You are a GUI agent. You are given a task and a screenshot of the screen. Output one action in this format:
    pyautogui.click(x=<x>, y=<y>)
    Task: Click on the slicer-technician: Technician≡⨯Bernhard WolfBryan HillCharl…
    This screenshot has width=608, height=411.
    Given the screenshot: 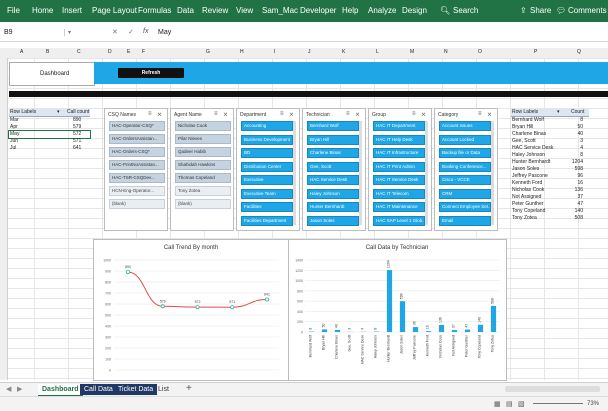 What is the action you would take?
    pyautogui.click(x=334, y=169)
    